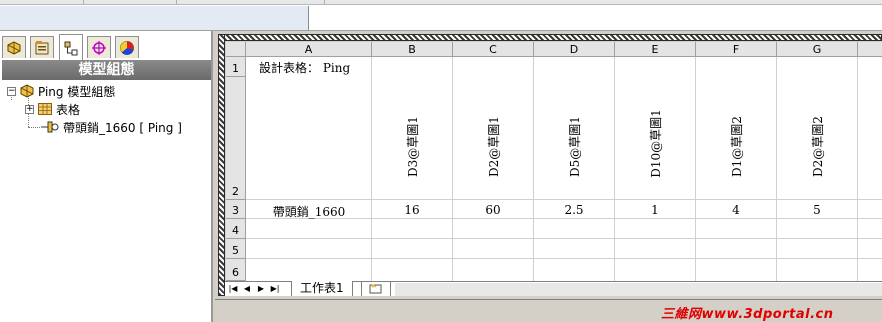  I want to click on tree-item-table: + 表格, so click(52, 109).